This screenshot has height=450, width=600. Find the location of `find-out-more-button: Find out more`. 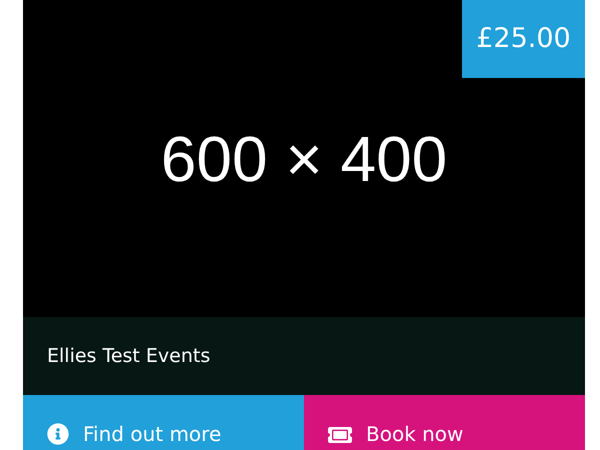

find-out-more-button: Find out more is located at coordinates (163, 422).